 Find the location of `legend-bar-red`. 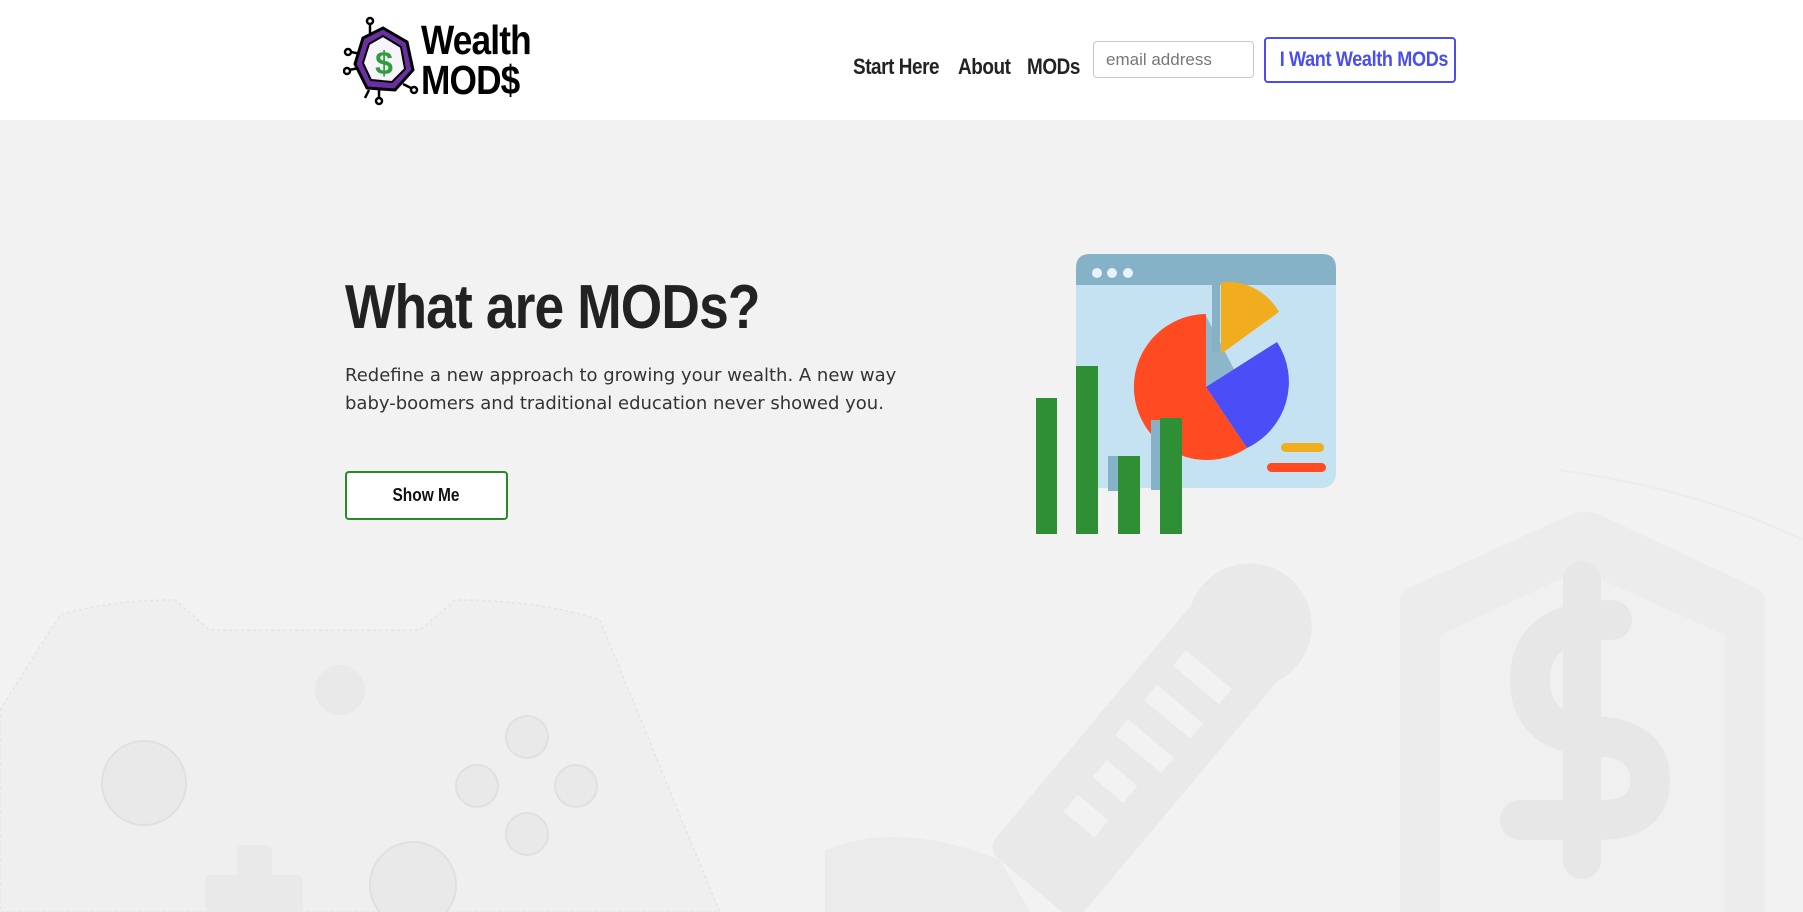

legend-bar-red is located at coordinates (1296, 467).